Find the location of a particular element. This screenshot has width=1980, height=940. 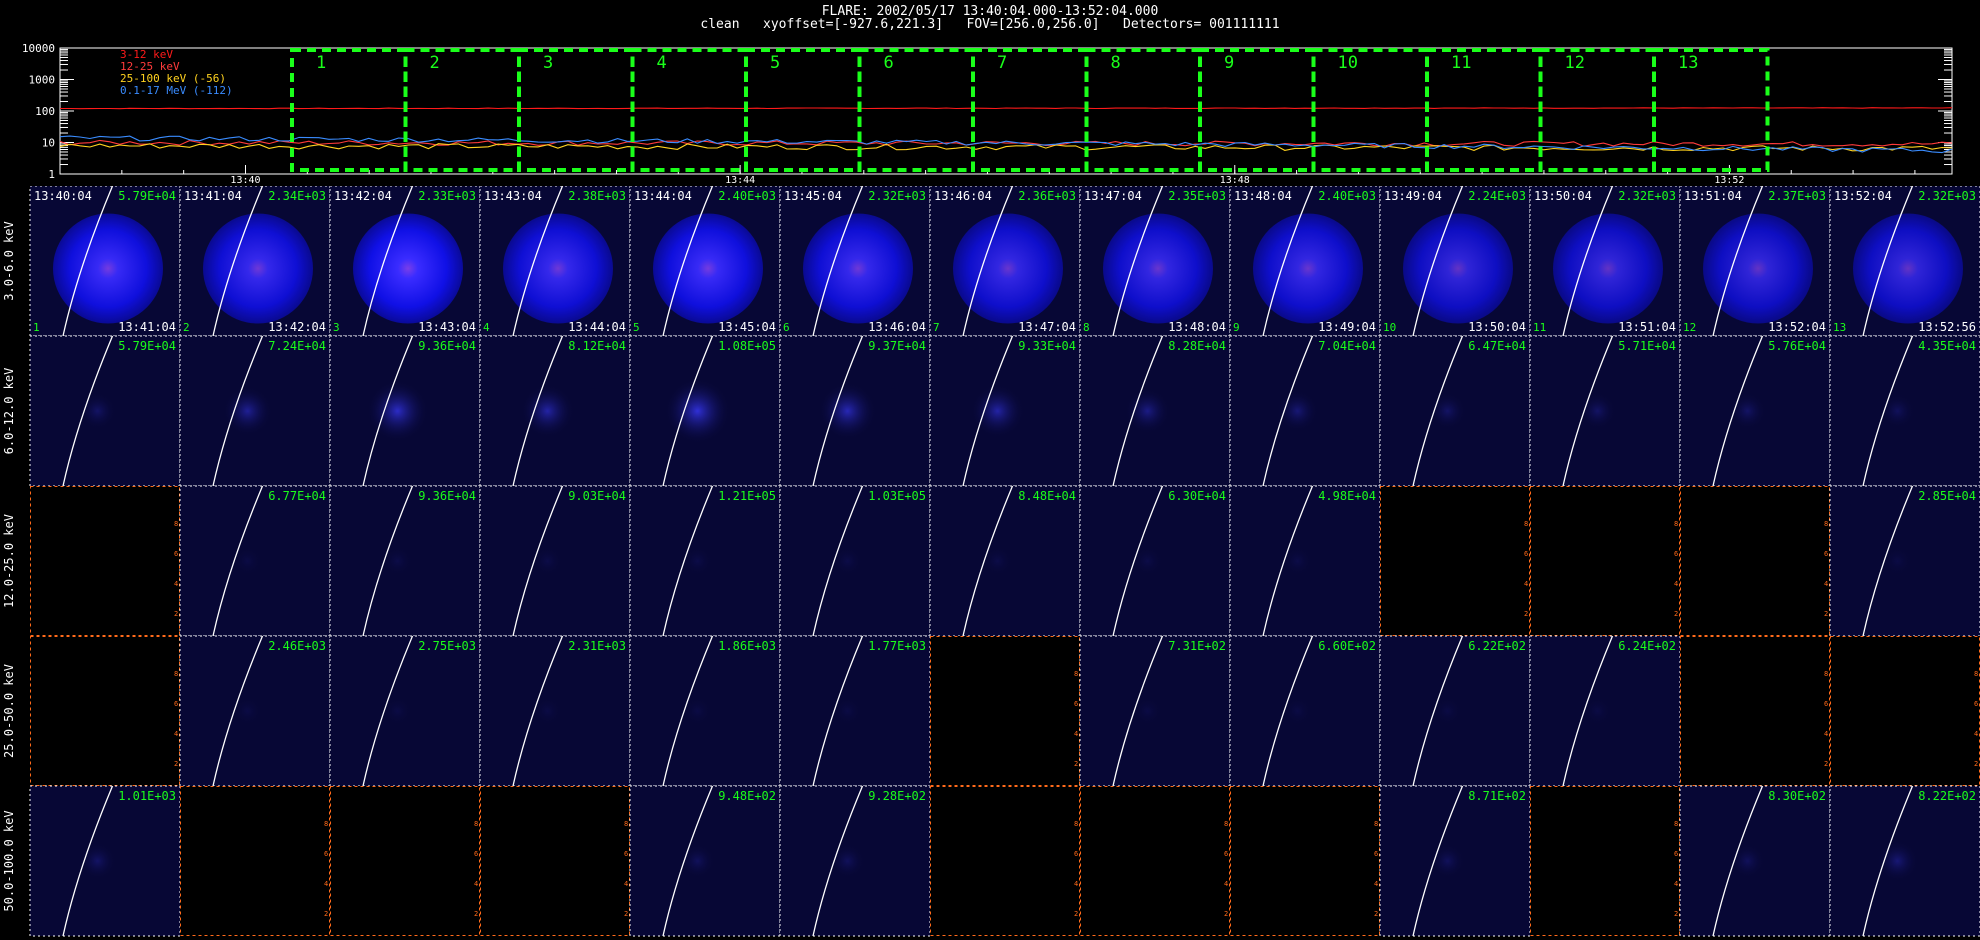

interval-label: 5 is located at coordinates (775, 63).